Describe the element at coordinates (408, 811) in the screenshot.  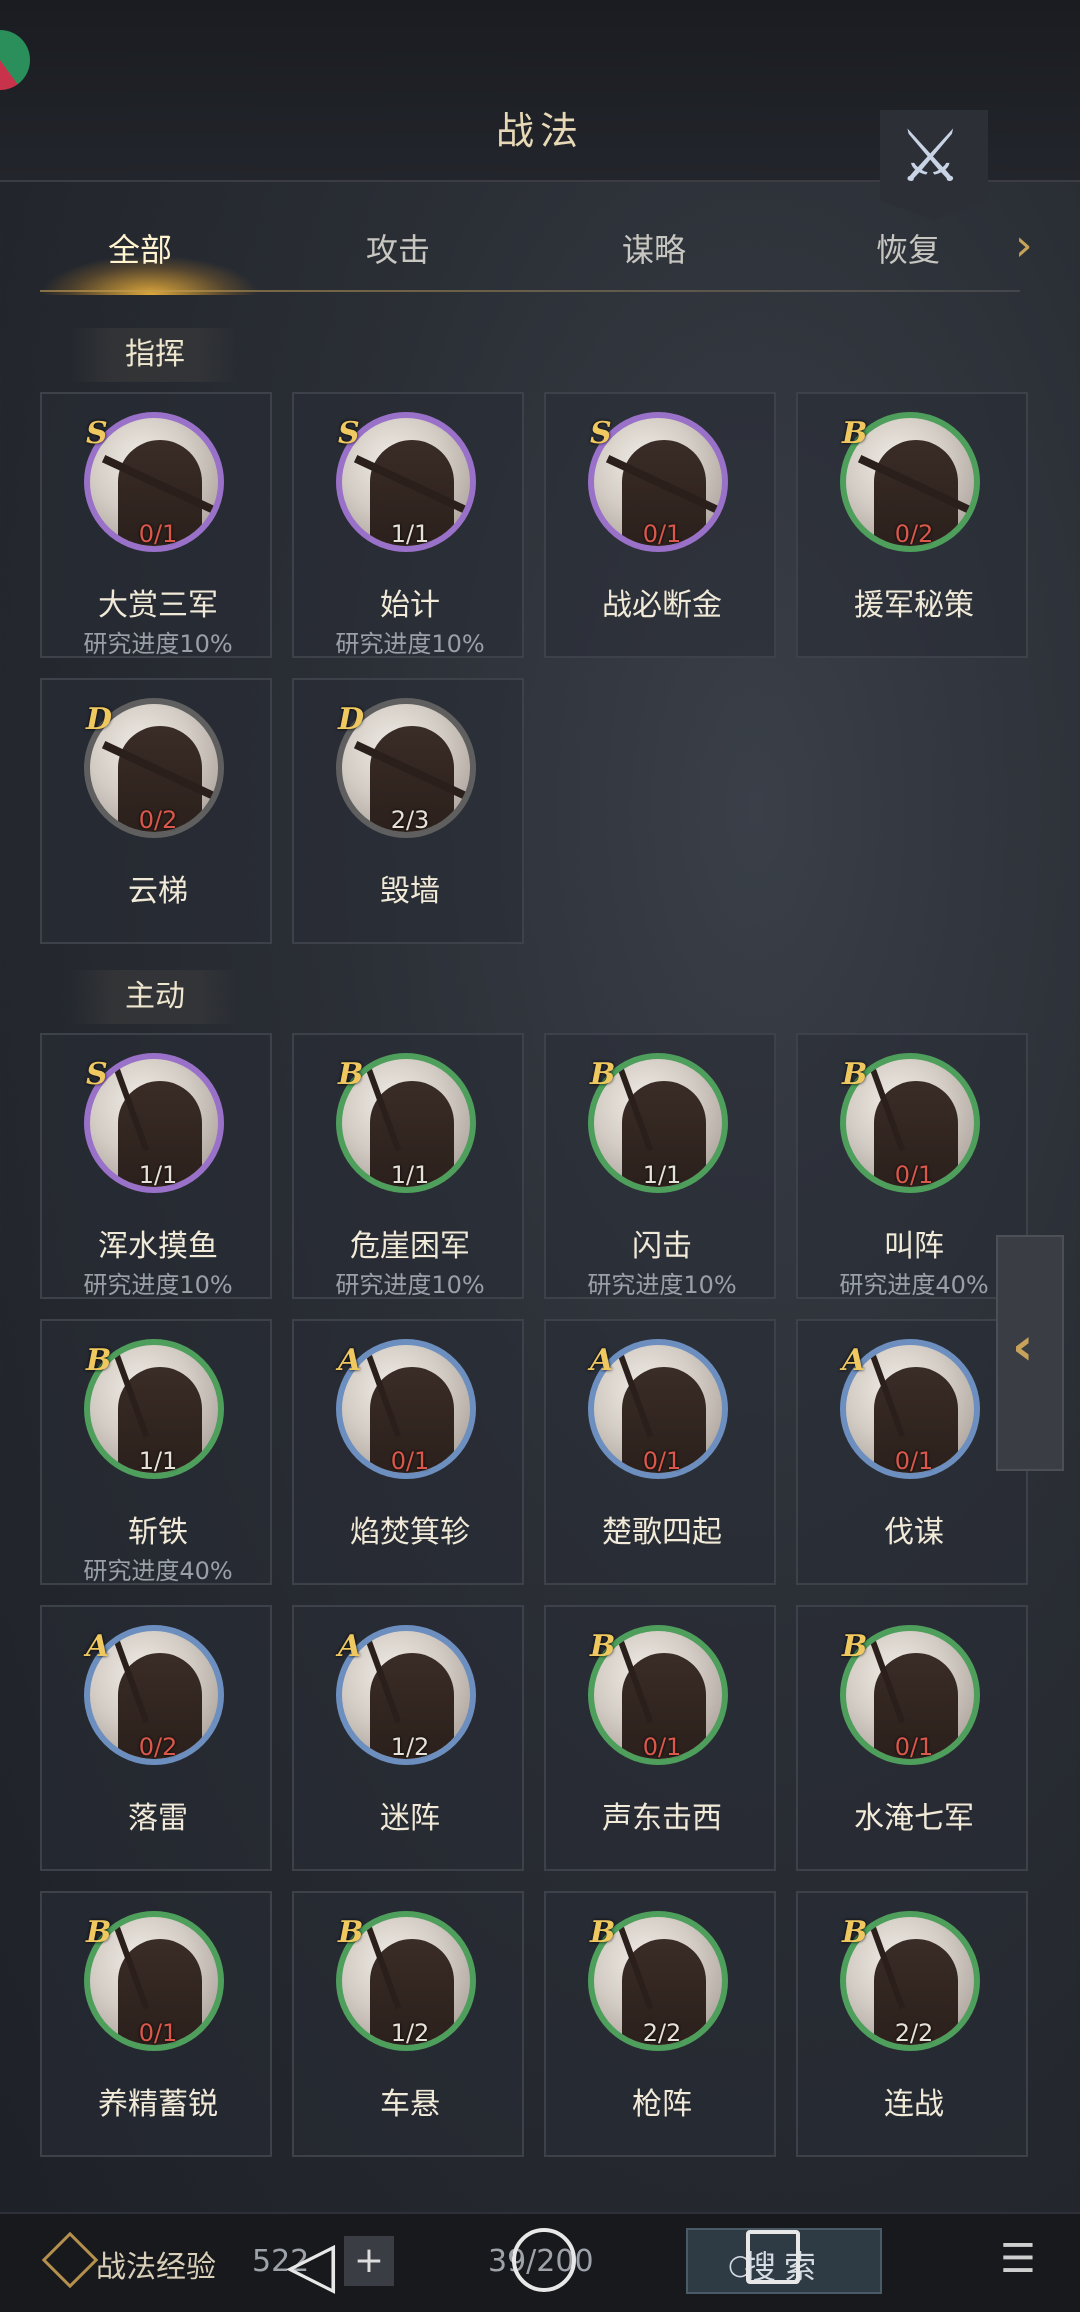
I see `tactic-card: D 2/3 毁墙` at that location.